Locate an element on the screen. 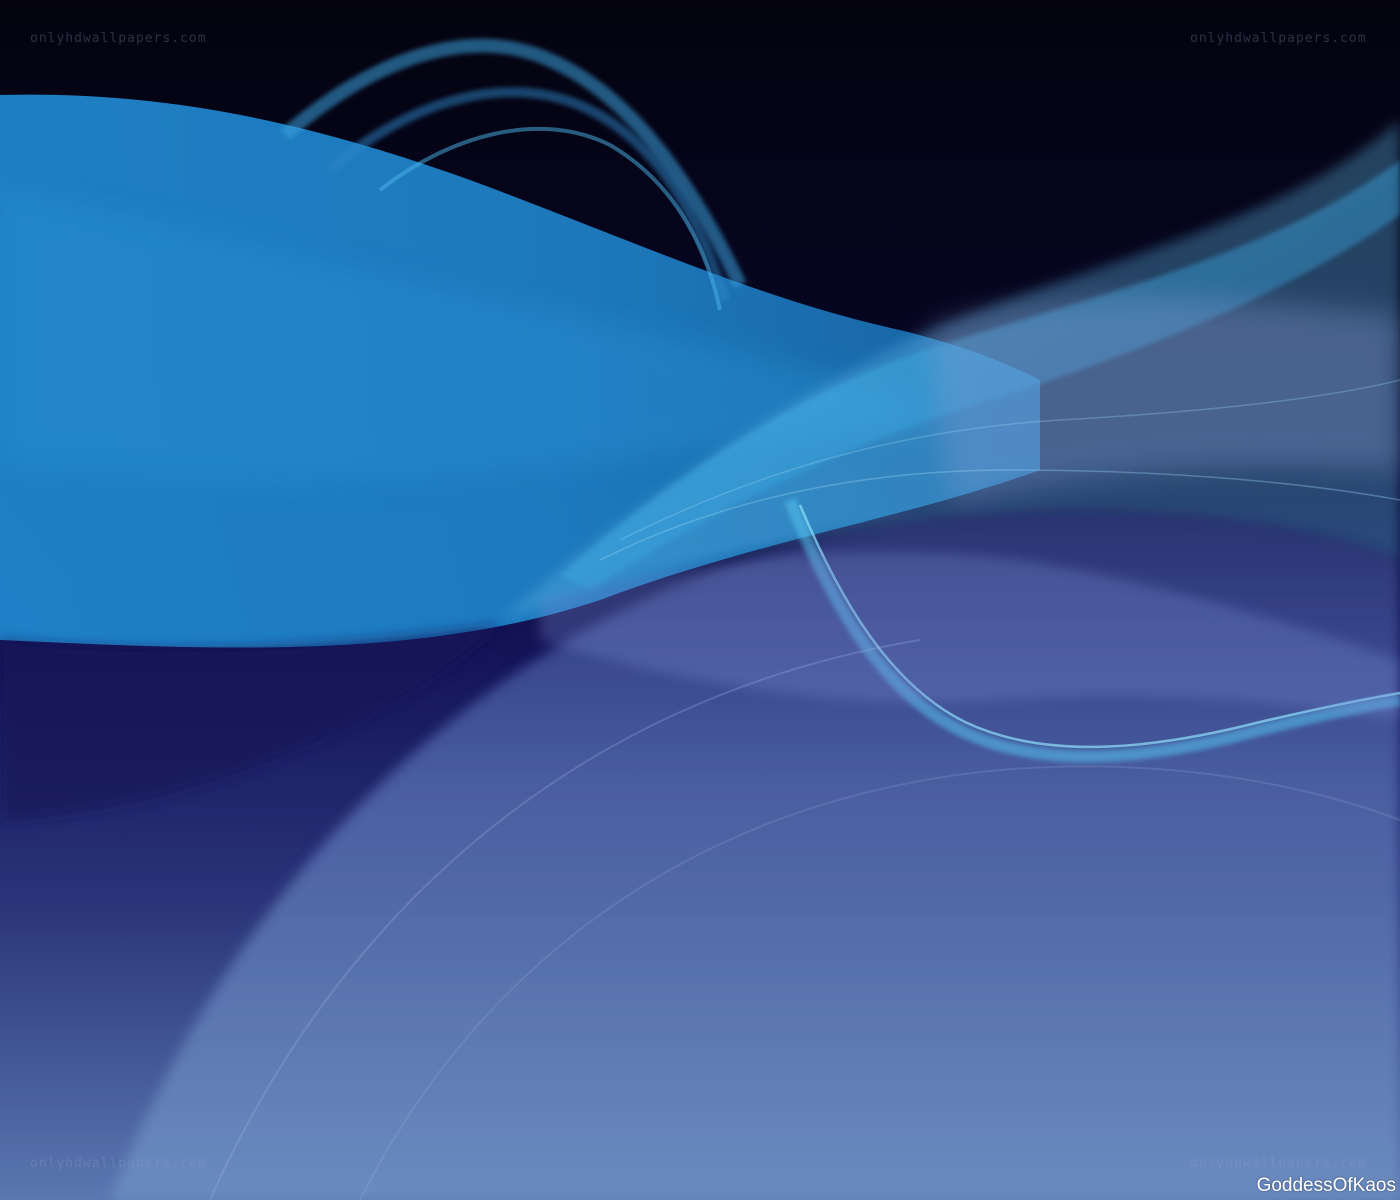 This screenshot has height=1200, width=1400. watermark-bottom-right: onlyhdwallpapers.com is located at coordinates (1278, 1163).